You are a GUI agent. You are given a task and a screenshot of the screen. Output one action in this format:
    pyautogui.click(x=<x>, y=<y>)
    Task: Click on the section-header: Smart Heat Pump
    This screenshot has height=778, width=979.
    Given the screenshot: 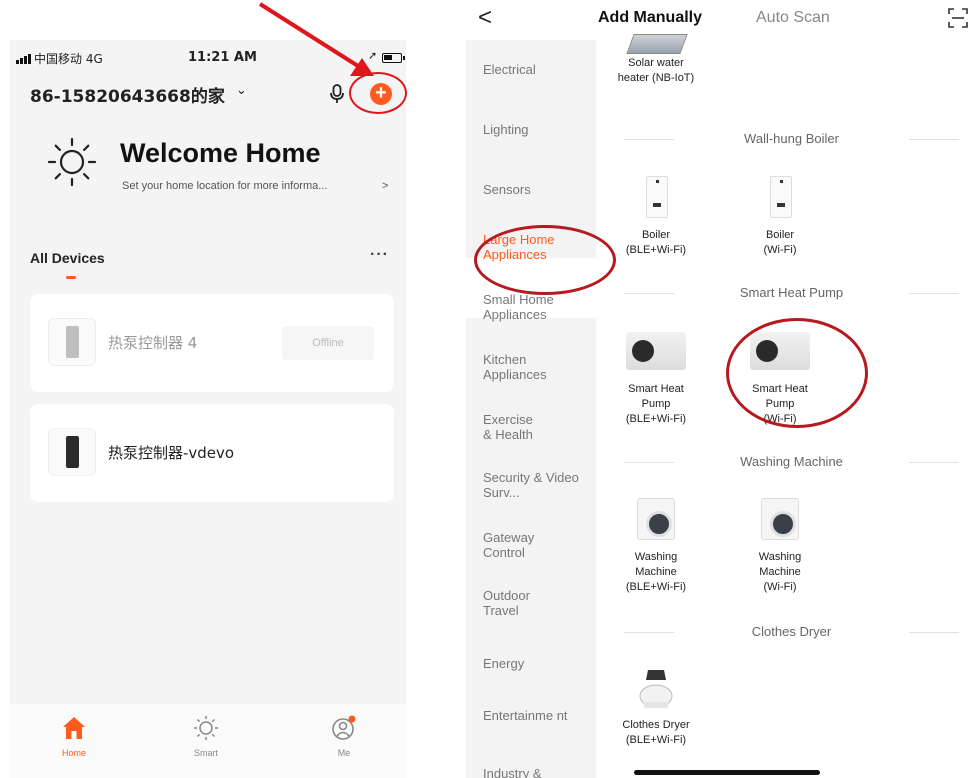 What is the action you would take?
    pyautogui.click(x=791, y=293)
    